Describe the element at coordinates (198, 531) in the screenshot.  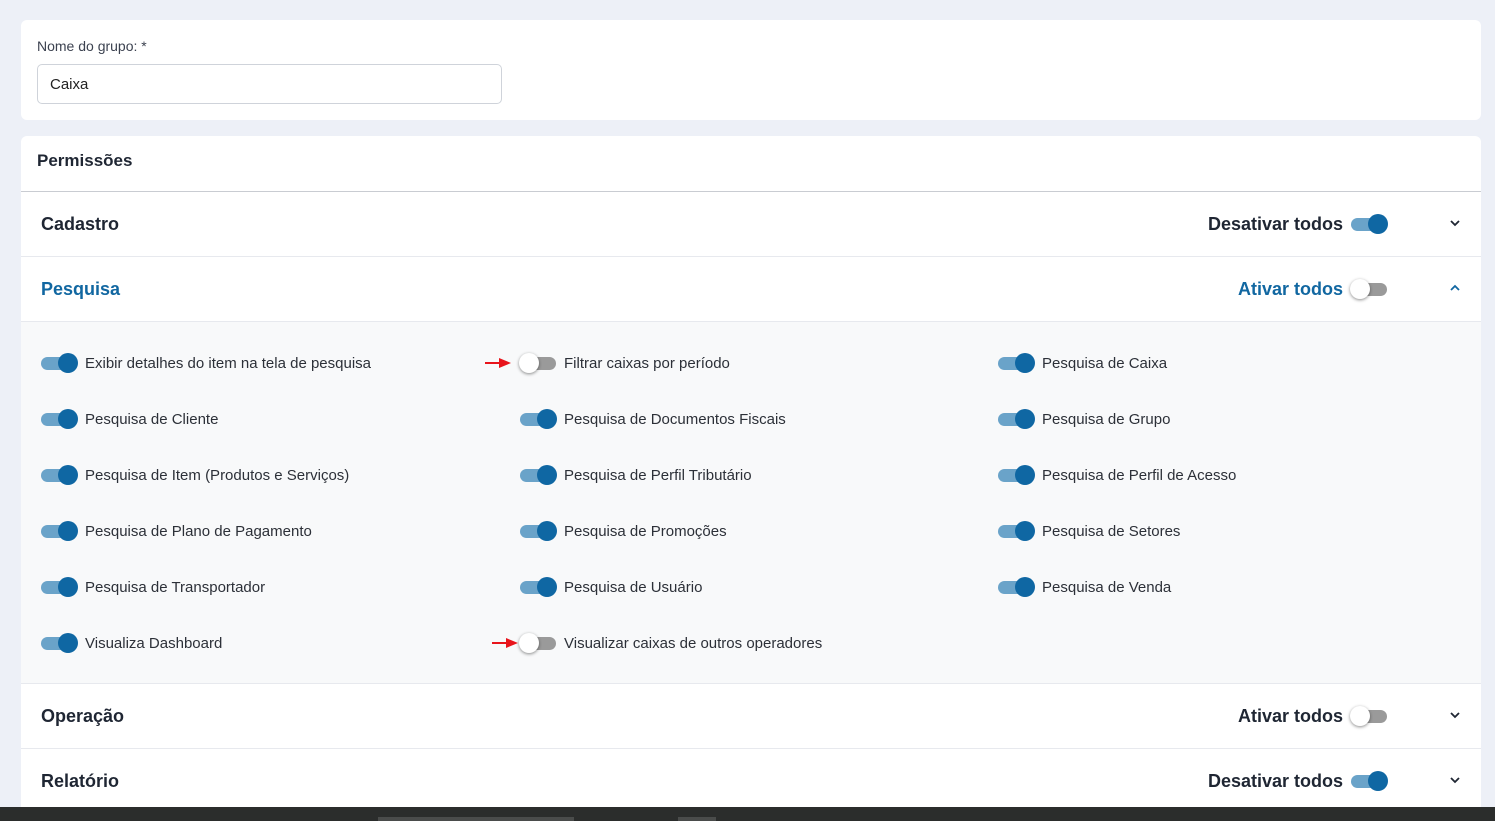
I see `permission-label: Pesquisa de Plano de Pagamento` at that location.